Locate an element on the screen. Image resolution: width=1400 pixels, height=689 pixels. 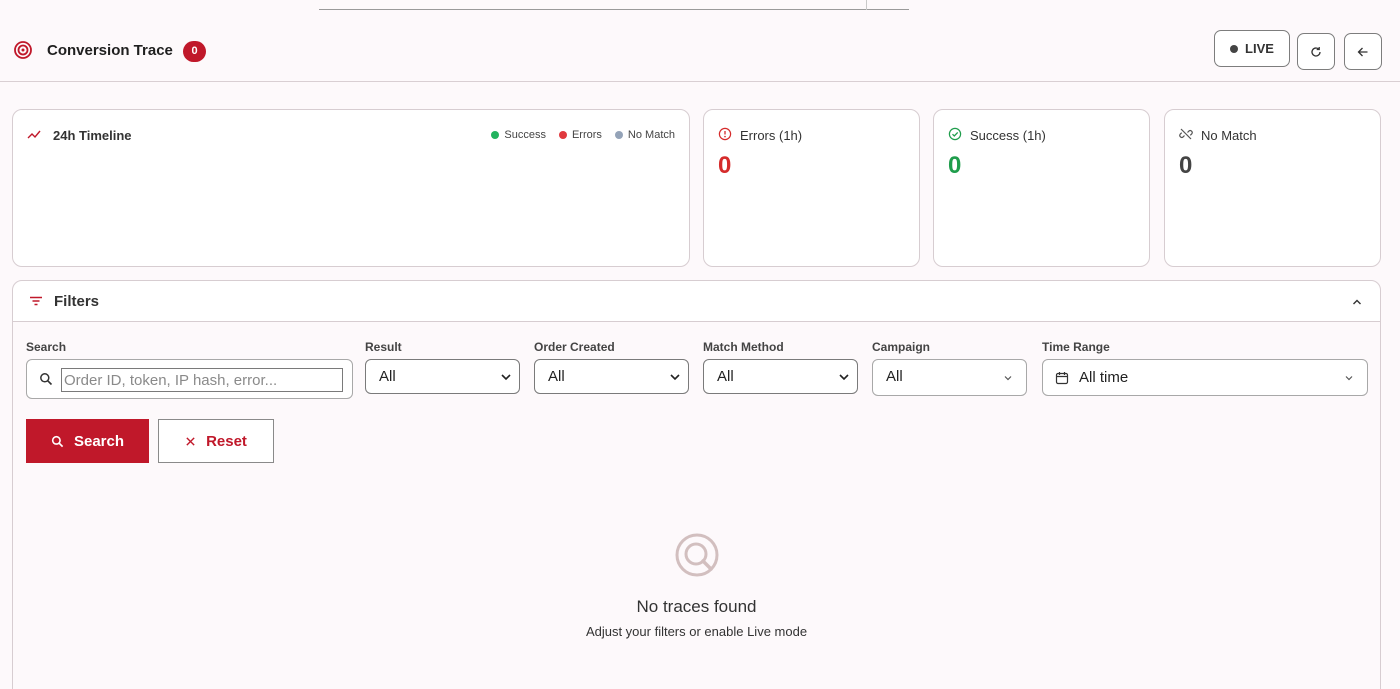
match-method-select: All is located at coordinates (780, 376).